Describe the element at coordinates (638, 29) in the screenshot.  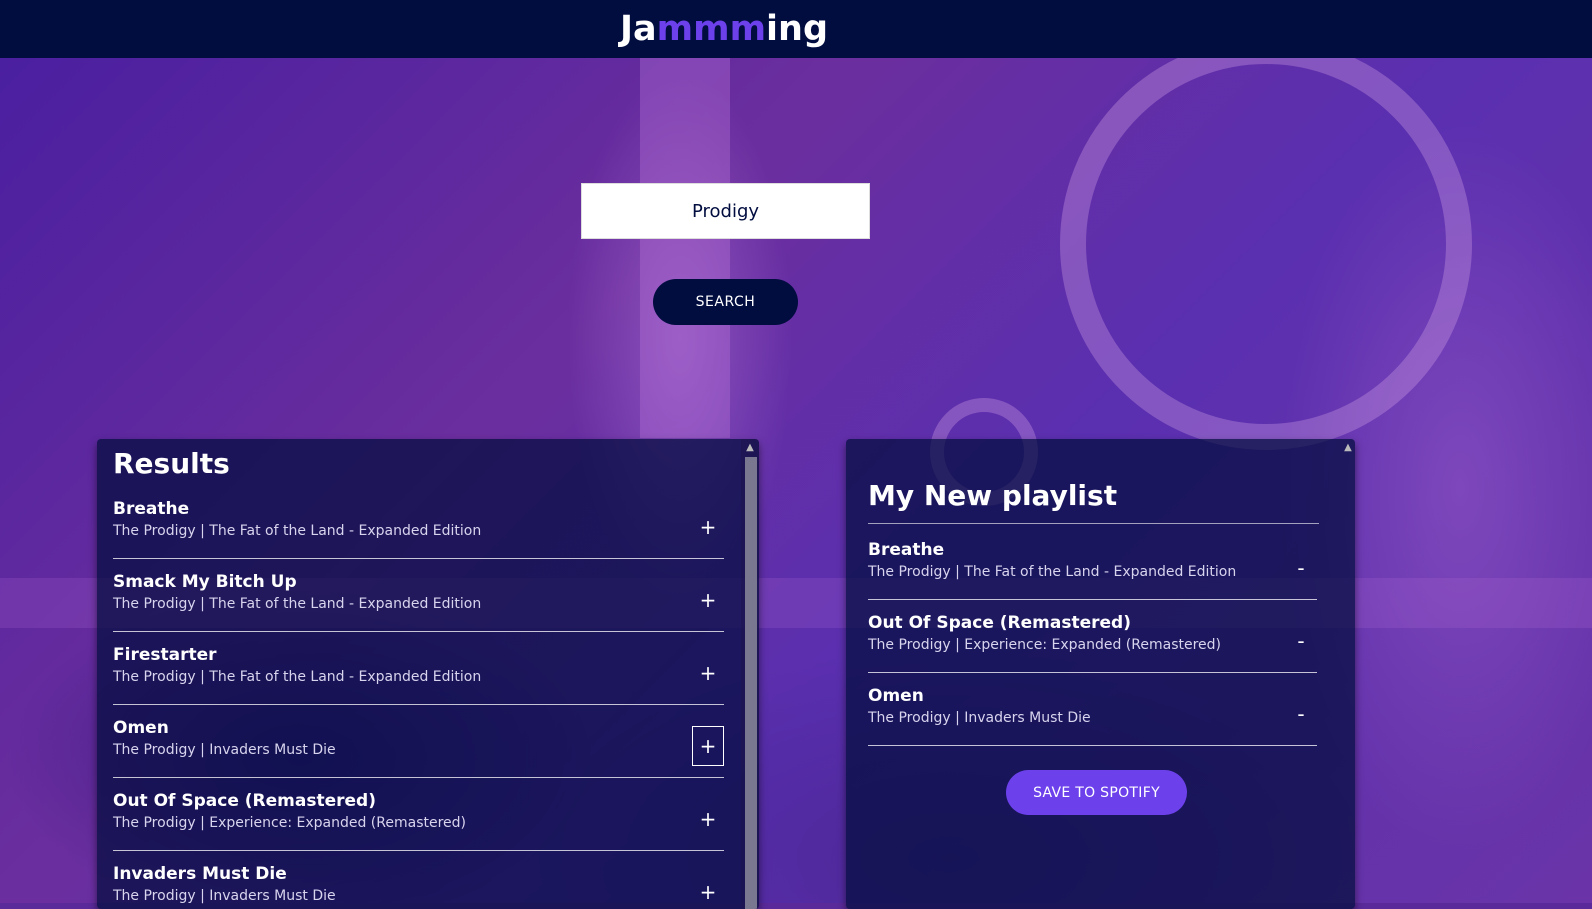
I see `logo-prefix: Ja` at that location.